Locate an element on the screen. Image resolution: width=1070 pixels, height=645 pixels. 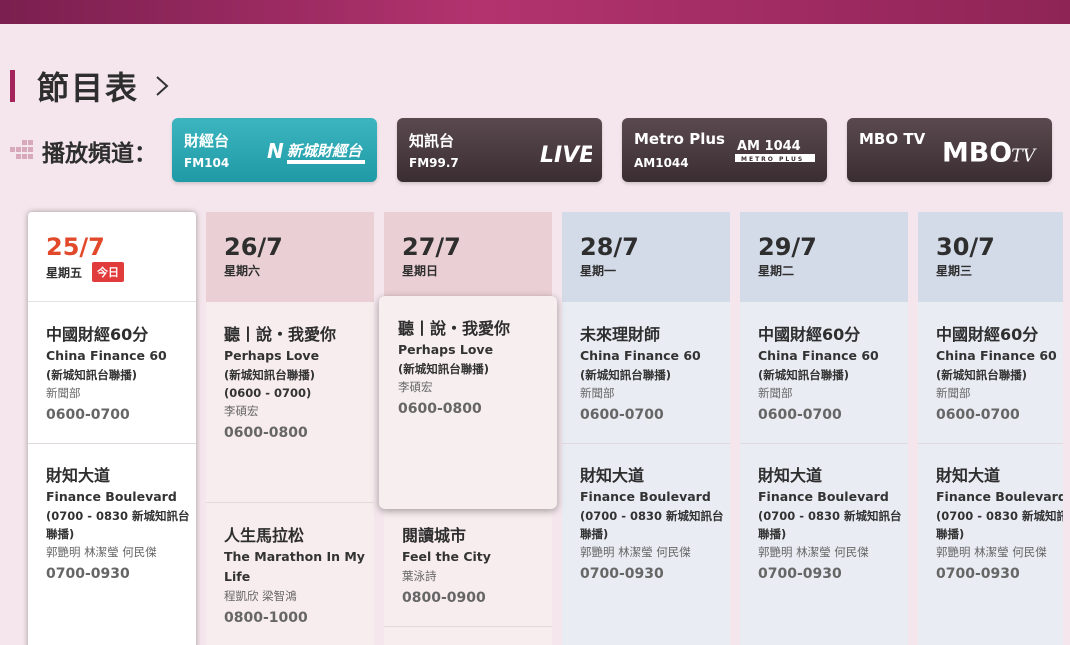
channel-tab-mbo-tv: MBO TV MBO TV is located at coordinates (949, 150).